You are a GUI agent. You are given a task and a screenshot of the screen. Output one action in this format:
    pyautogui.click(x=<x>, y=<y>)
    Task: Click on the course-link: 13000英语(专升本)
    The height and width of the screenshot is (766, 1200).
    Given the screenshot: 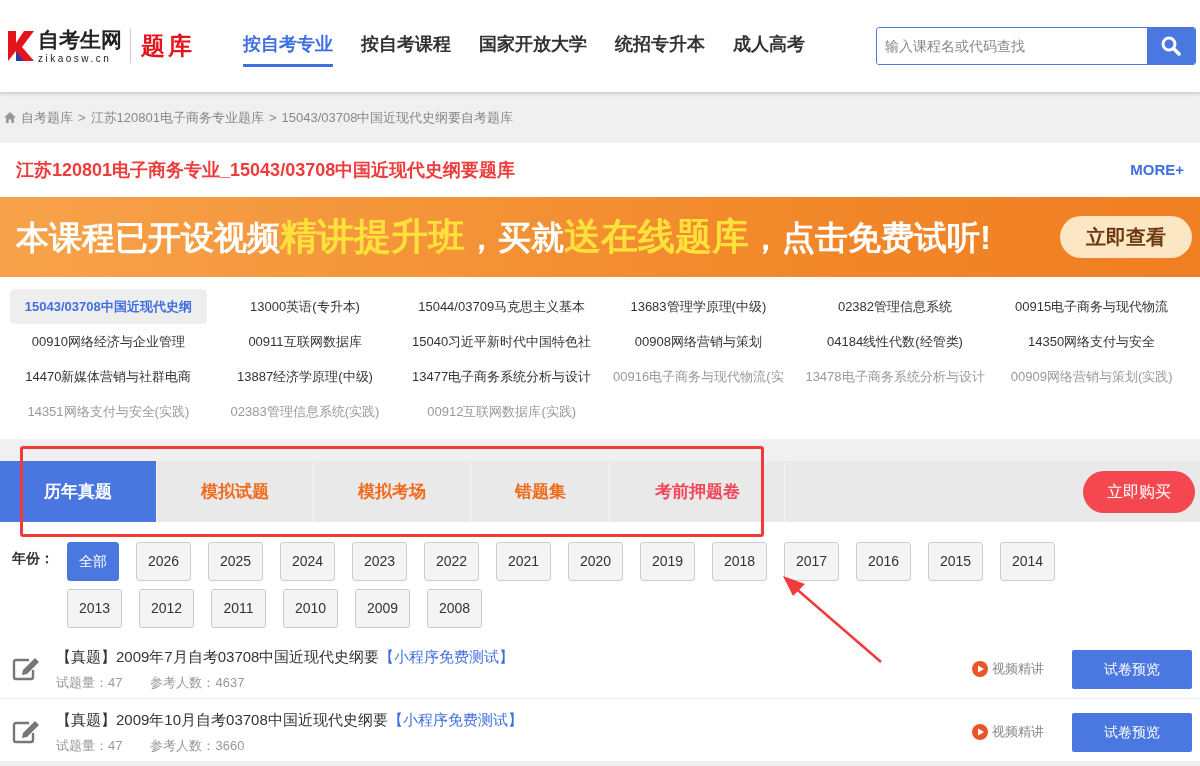 What is the action you would take?
    pyautogui.click(x=305, y=306)
    